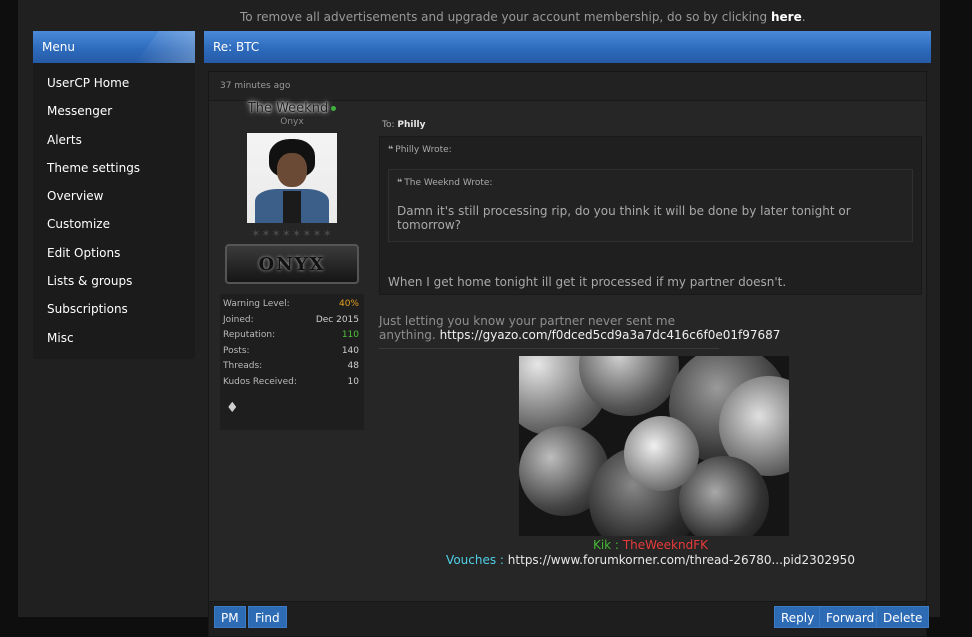  I want to click on stat-posts: Posts: 140, so click(291, 352).